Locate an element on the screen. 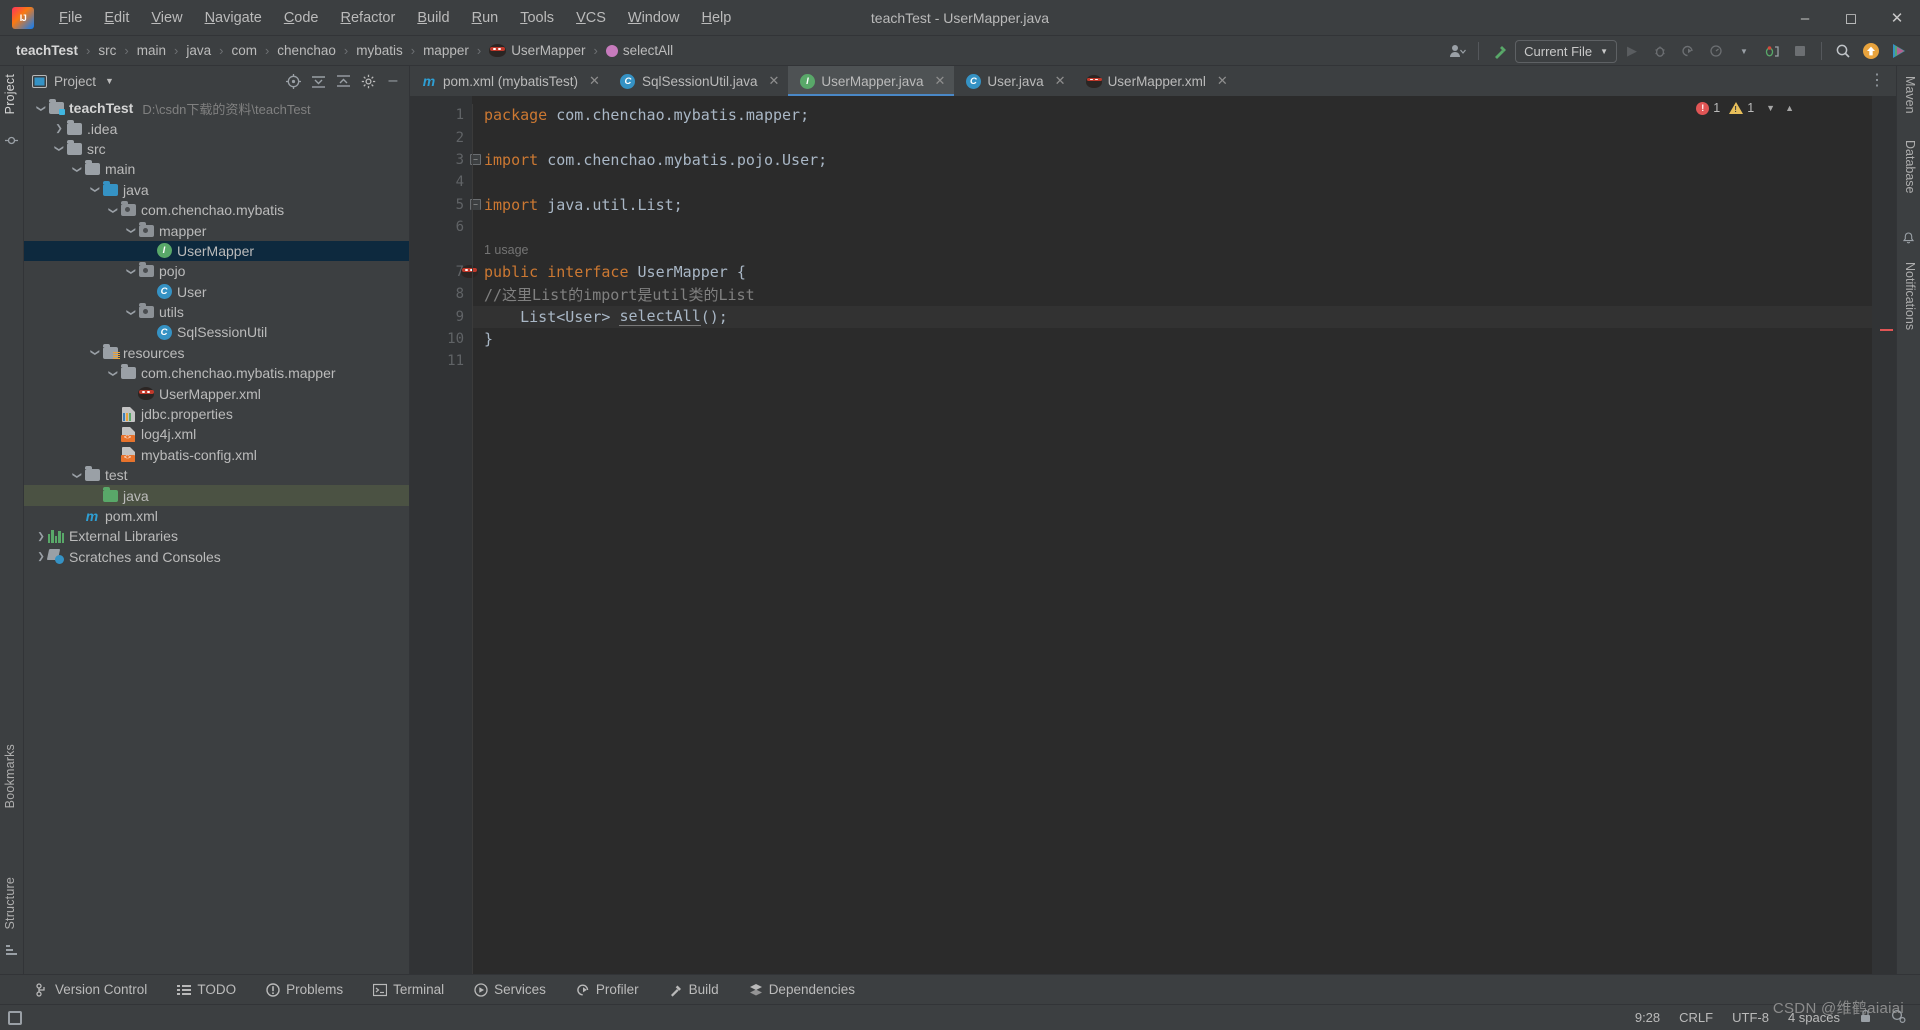 The height and width of the screenshot is (1030, 1920). editor-tab-usermapper-xml: UserMapper.xml ✕ is located at coordinates (1156, 81).